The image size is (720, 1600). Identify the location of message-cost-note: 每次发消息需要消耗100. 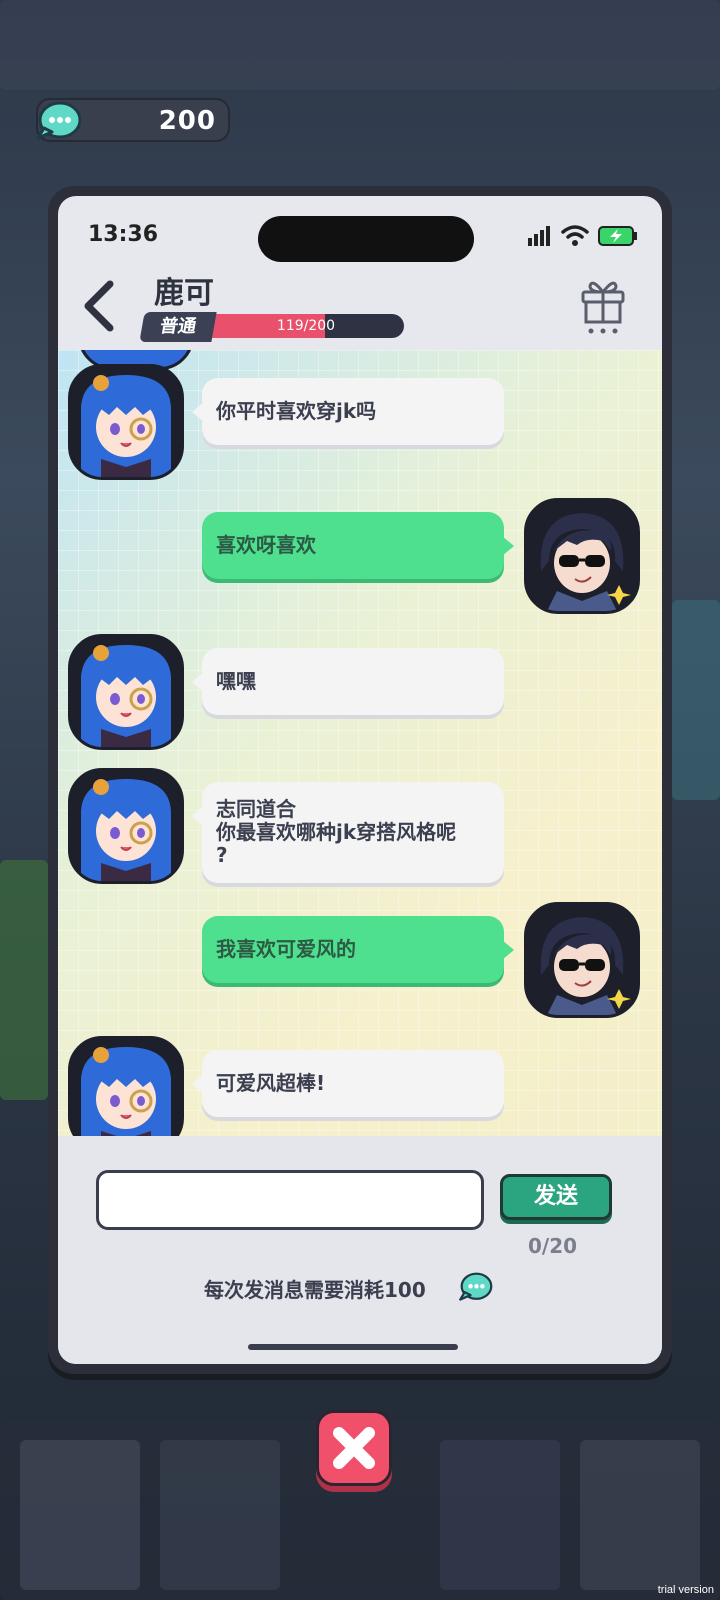
(315, 1290).